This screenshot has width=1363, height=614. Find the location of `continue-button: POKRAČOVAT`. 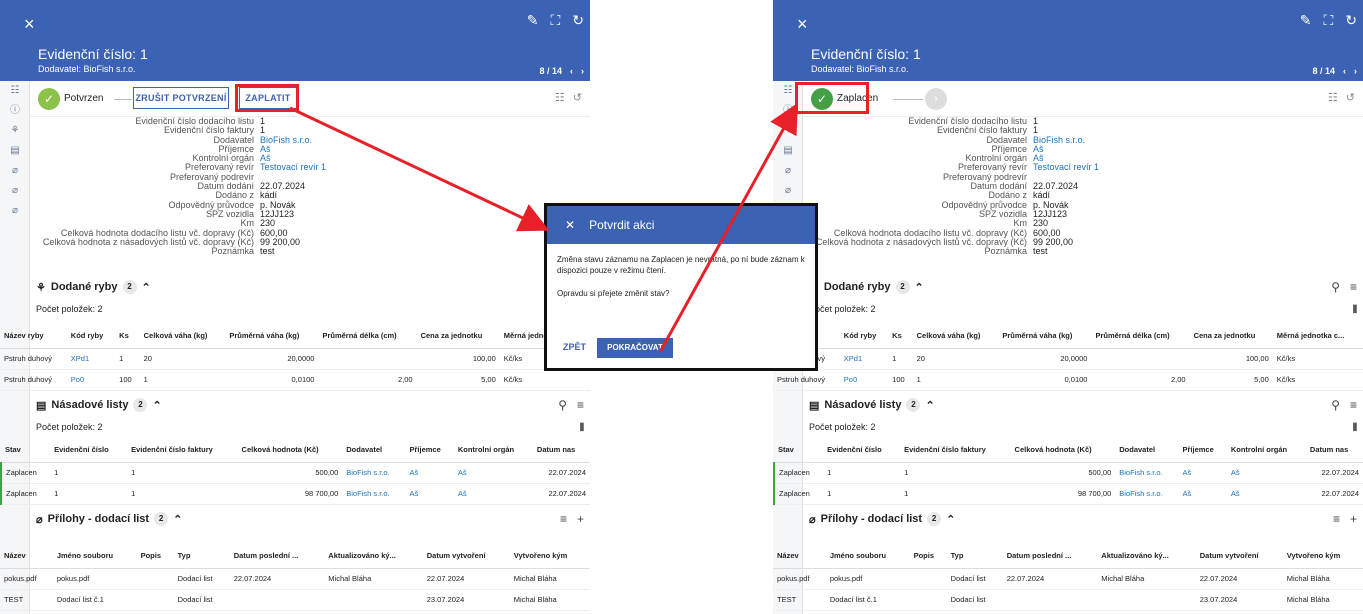

continue-button: POKRAČOVAT is located at coordinates (635, 348).